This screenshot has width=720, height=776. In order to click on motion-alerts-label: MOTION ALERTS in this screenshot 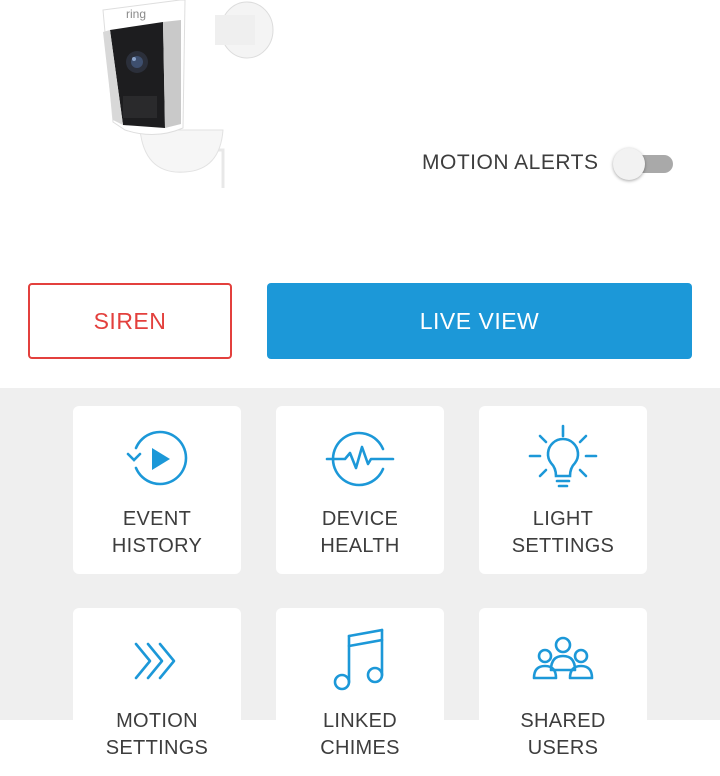, I will do `click(510, 162)`.